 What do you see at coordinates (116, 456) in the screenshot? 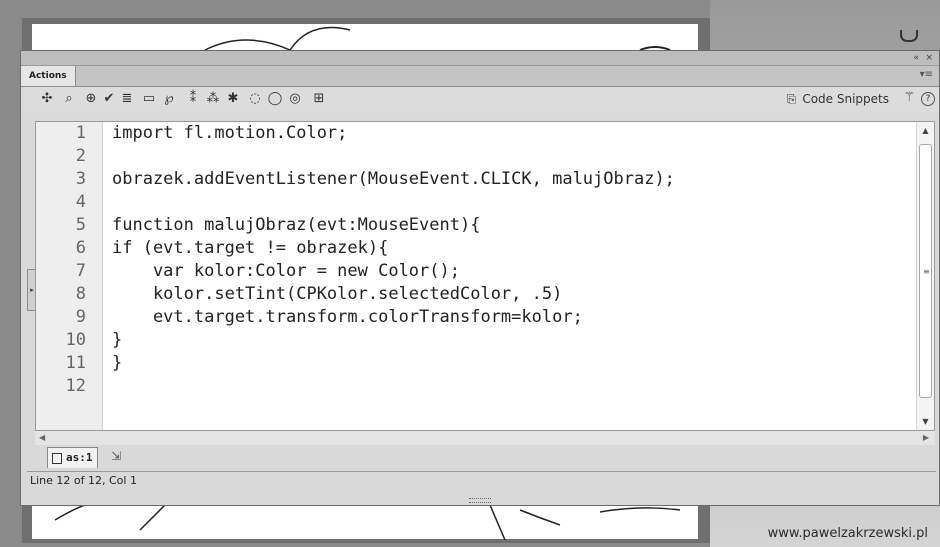
I see `pin-script-icon: ⇲` at bounding box center [116, 456].